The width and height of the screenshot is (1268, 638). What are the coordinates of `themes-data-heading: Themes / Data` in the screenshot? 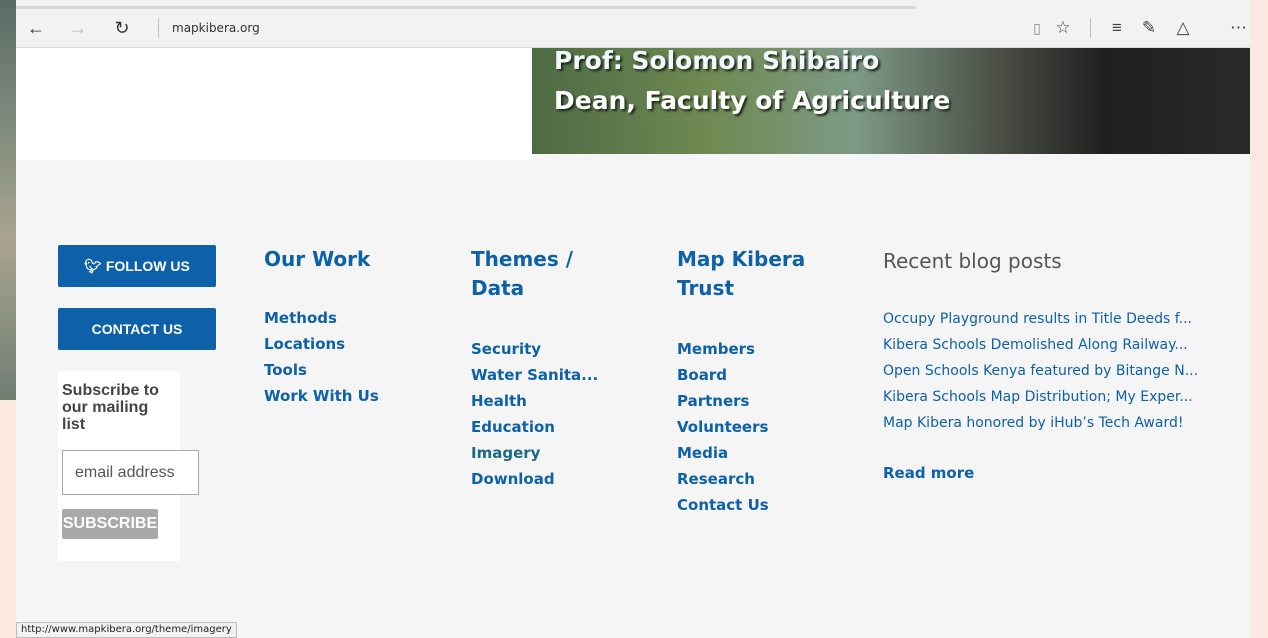 It's located at (522, 273).